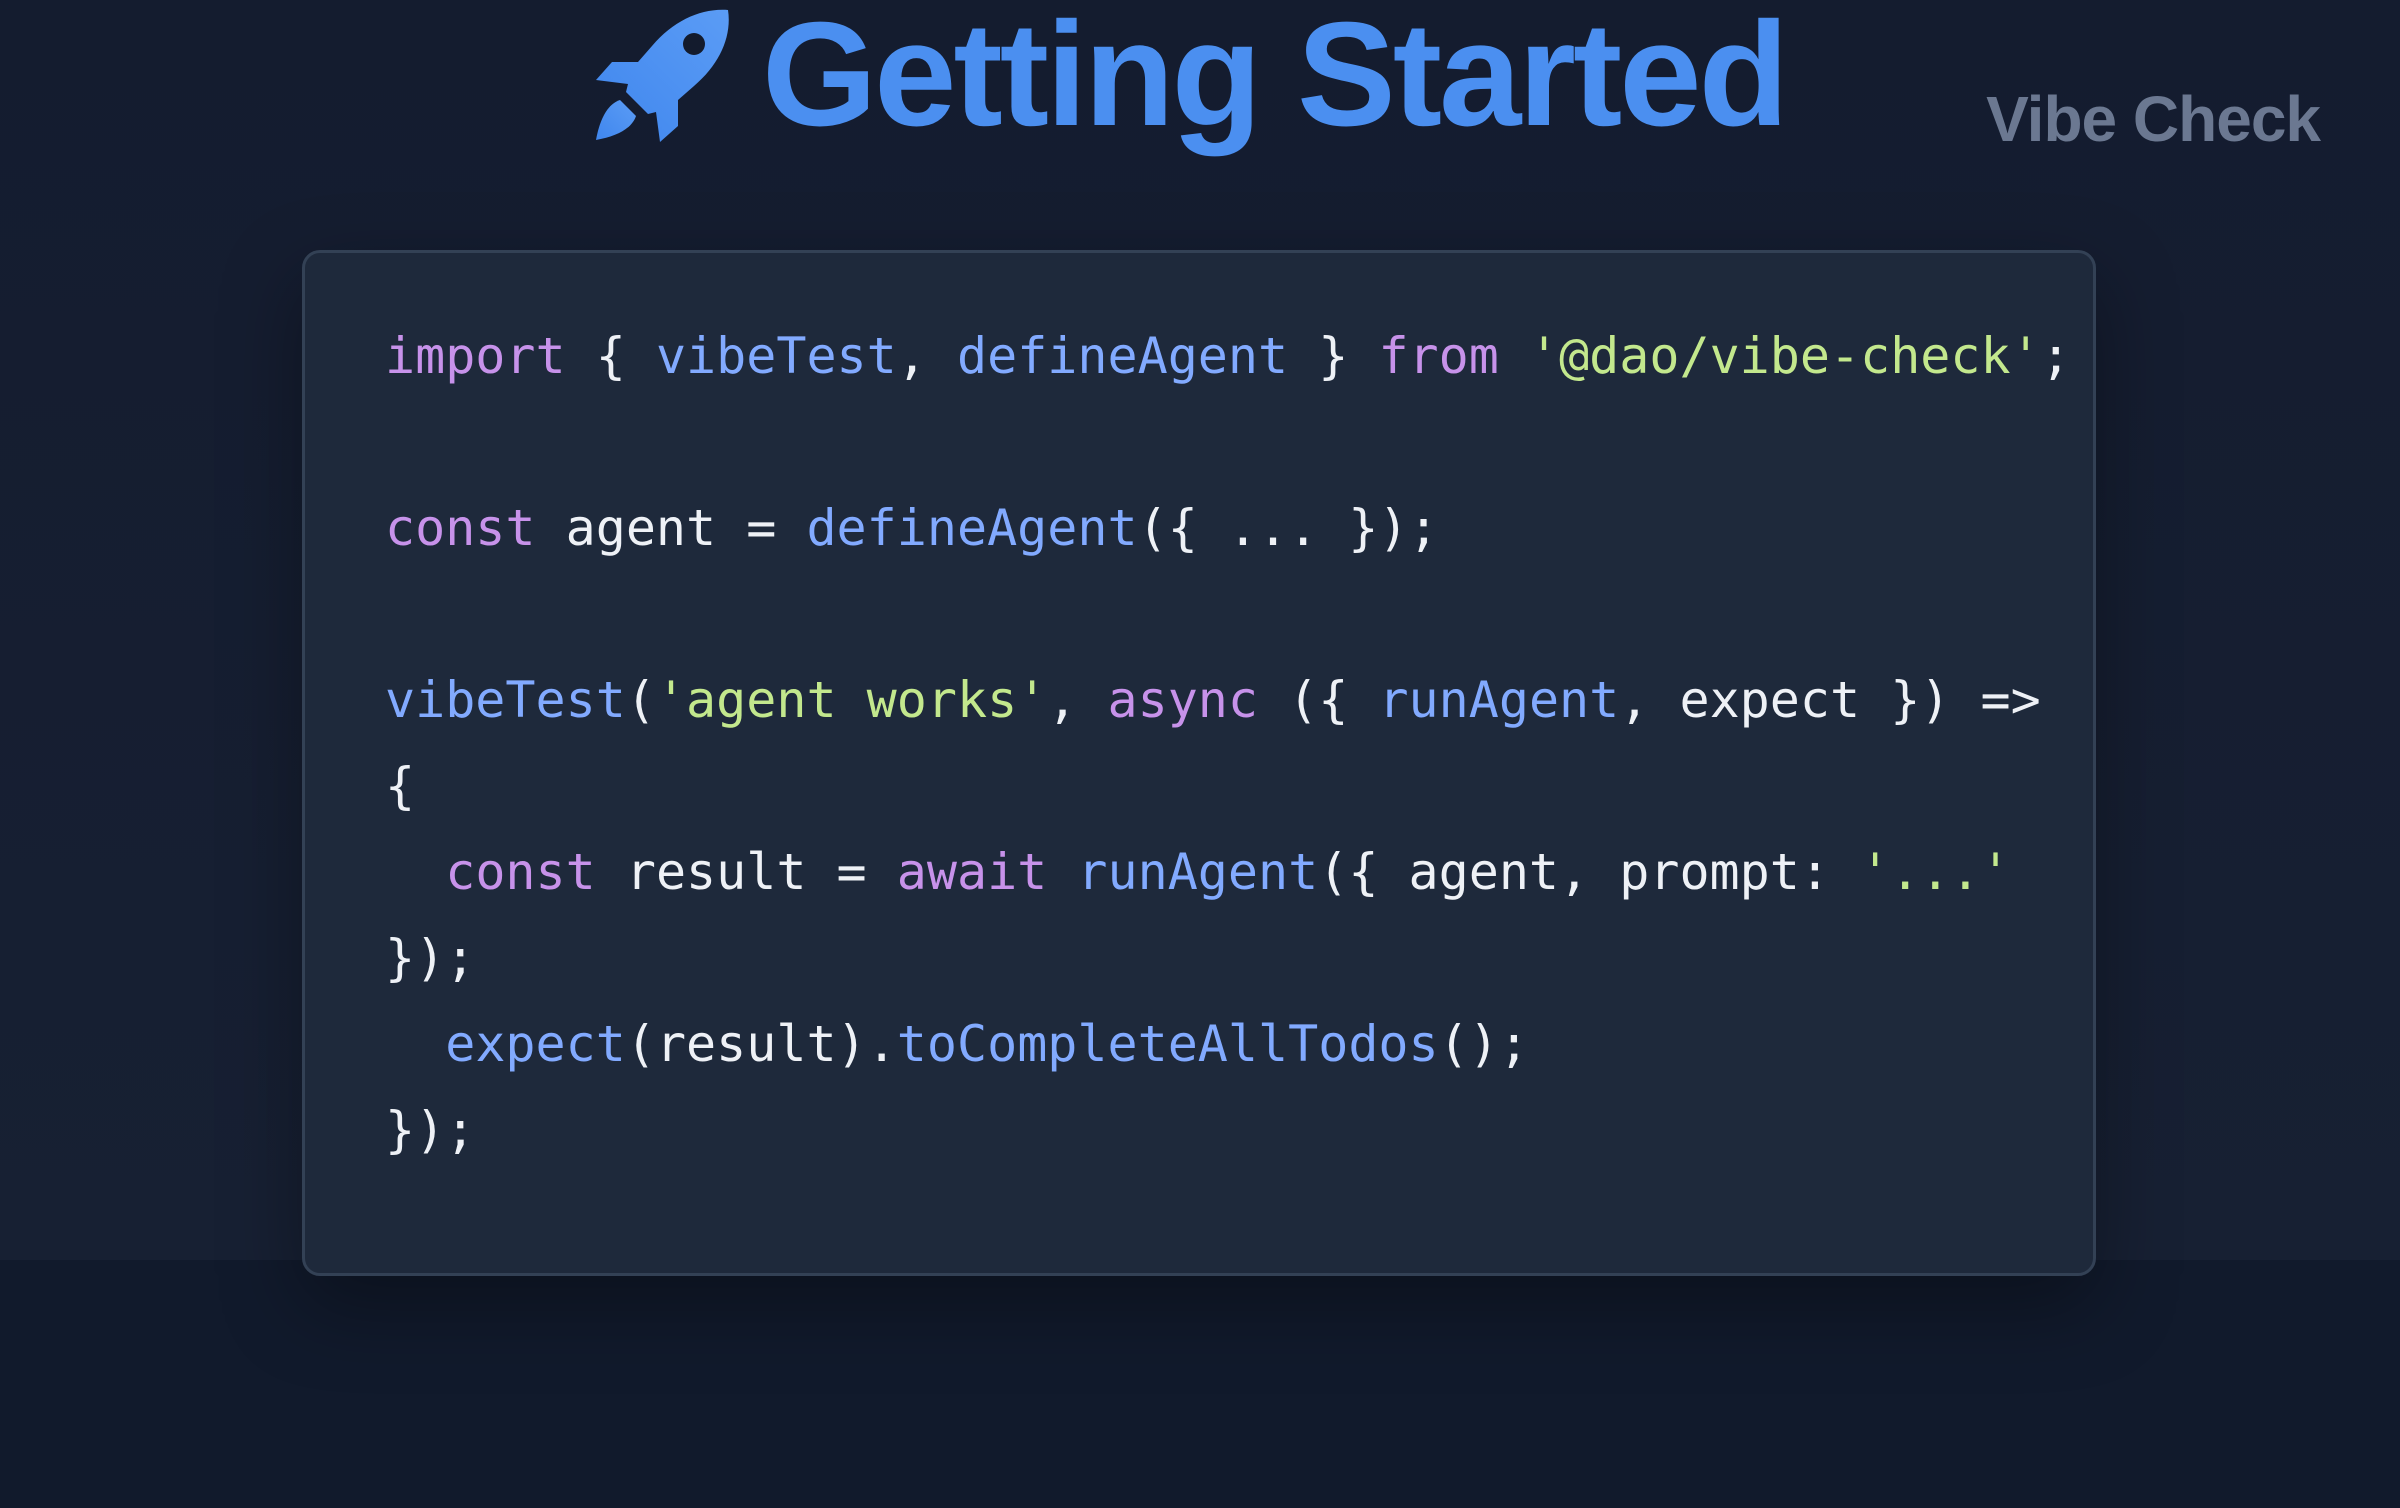 This screenshot has height=1508, width=2400. What do you see at coordinates (1288, 528) in the screenshot?
I see `code-token: ({ ... });` at bounding box center [1288, 528].